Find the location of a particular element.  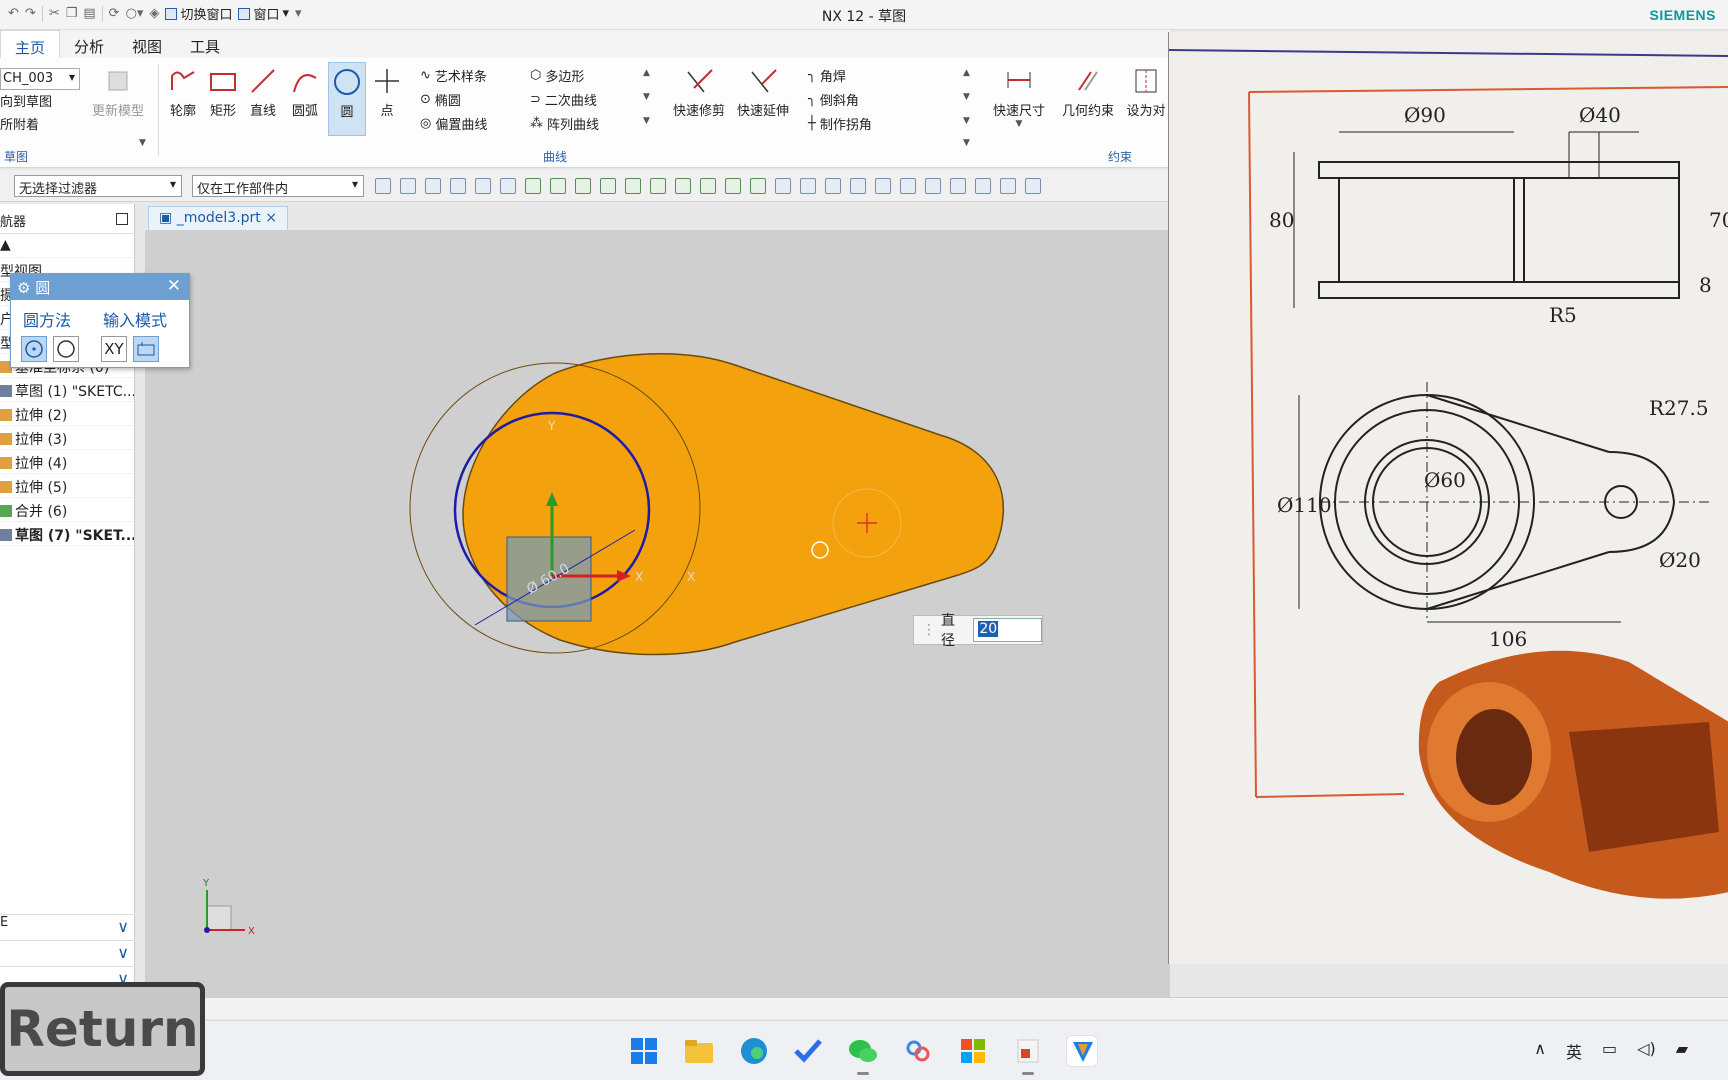

attach-command: 所附着 is located at coordinates (19, 123).